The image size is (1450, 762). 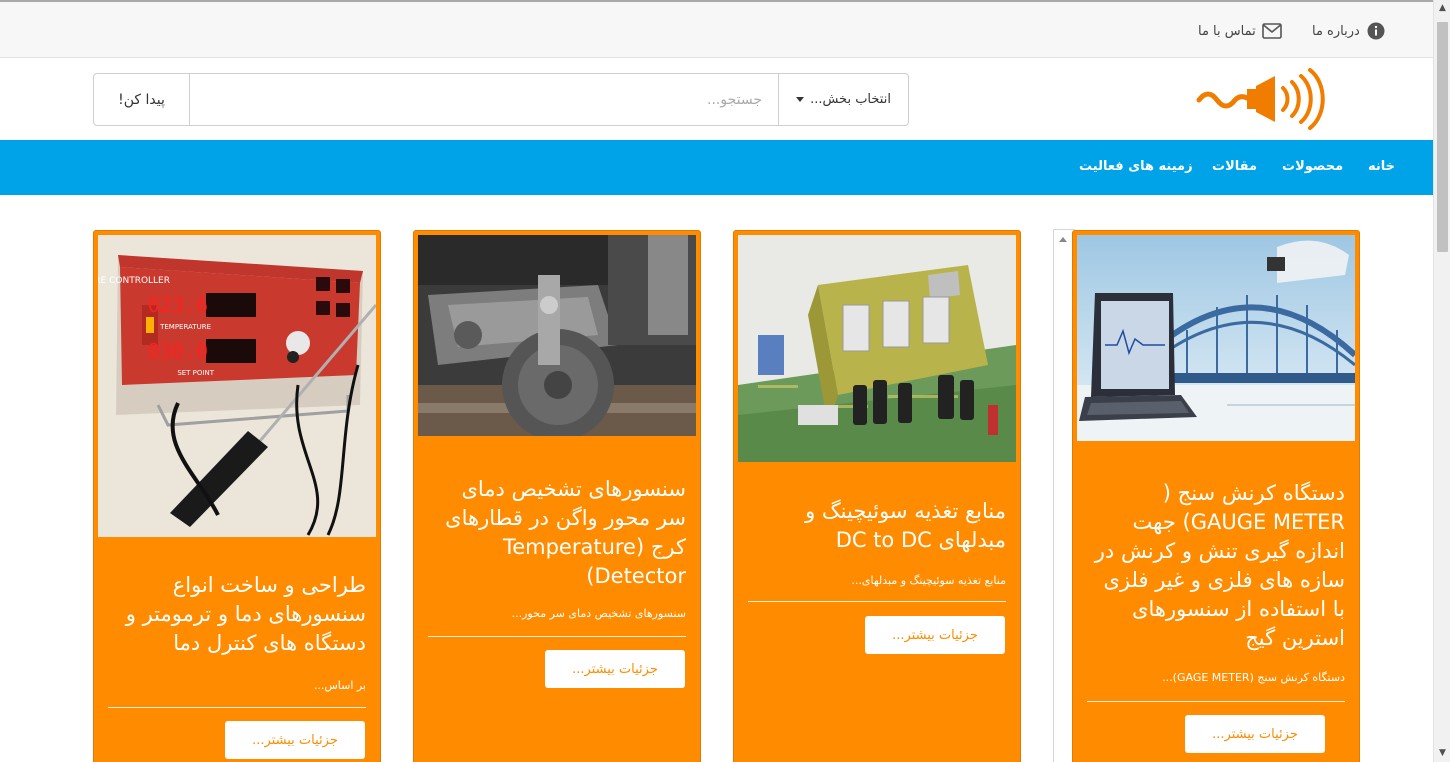 What do you see at coordinates (195, 373) in the screenshot?
I see `device-set-label: SET POINT` at bounding box center [195, 373].